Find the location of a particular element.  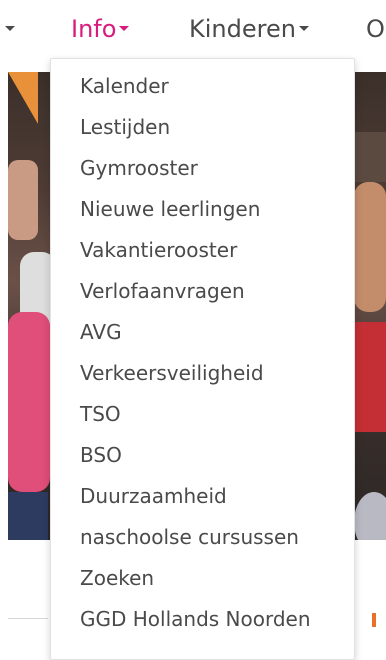

nav-item-next-label: O is located at coordinates (375, 29).